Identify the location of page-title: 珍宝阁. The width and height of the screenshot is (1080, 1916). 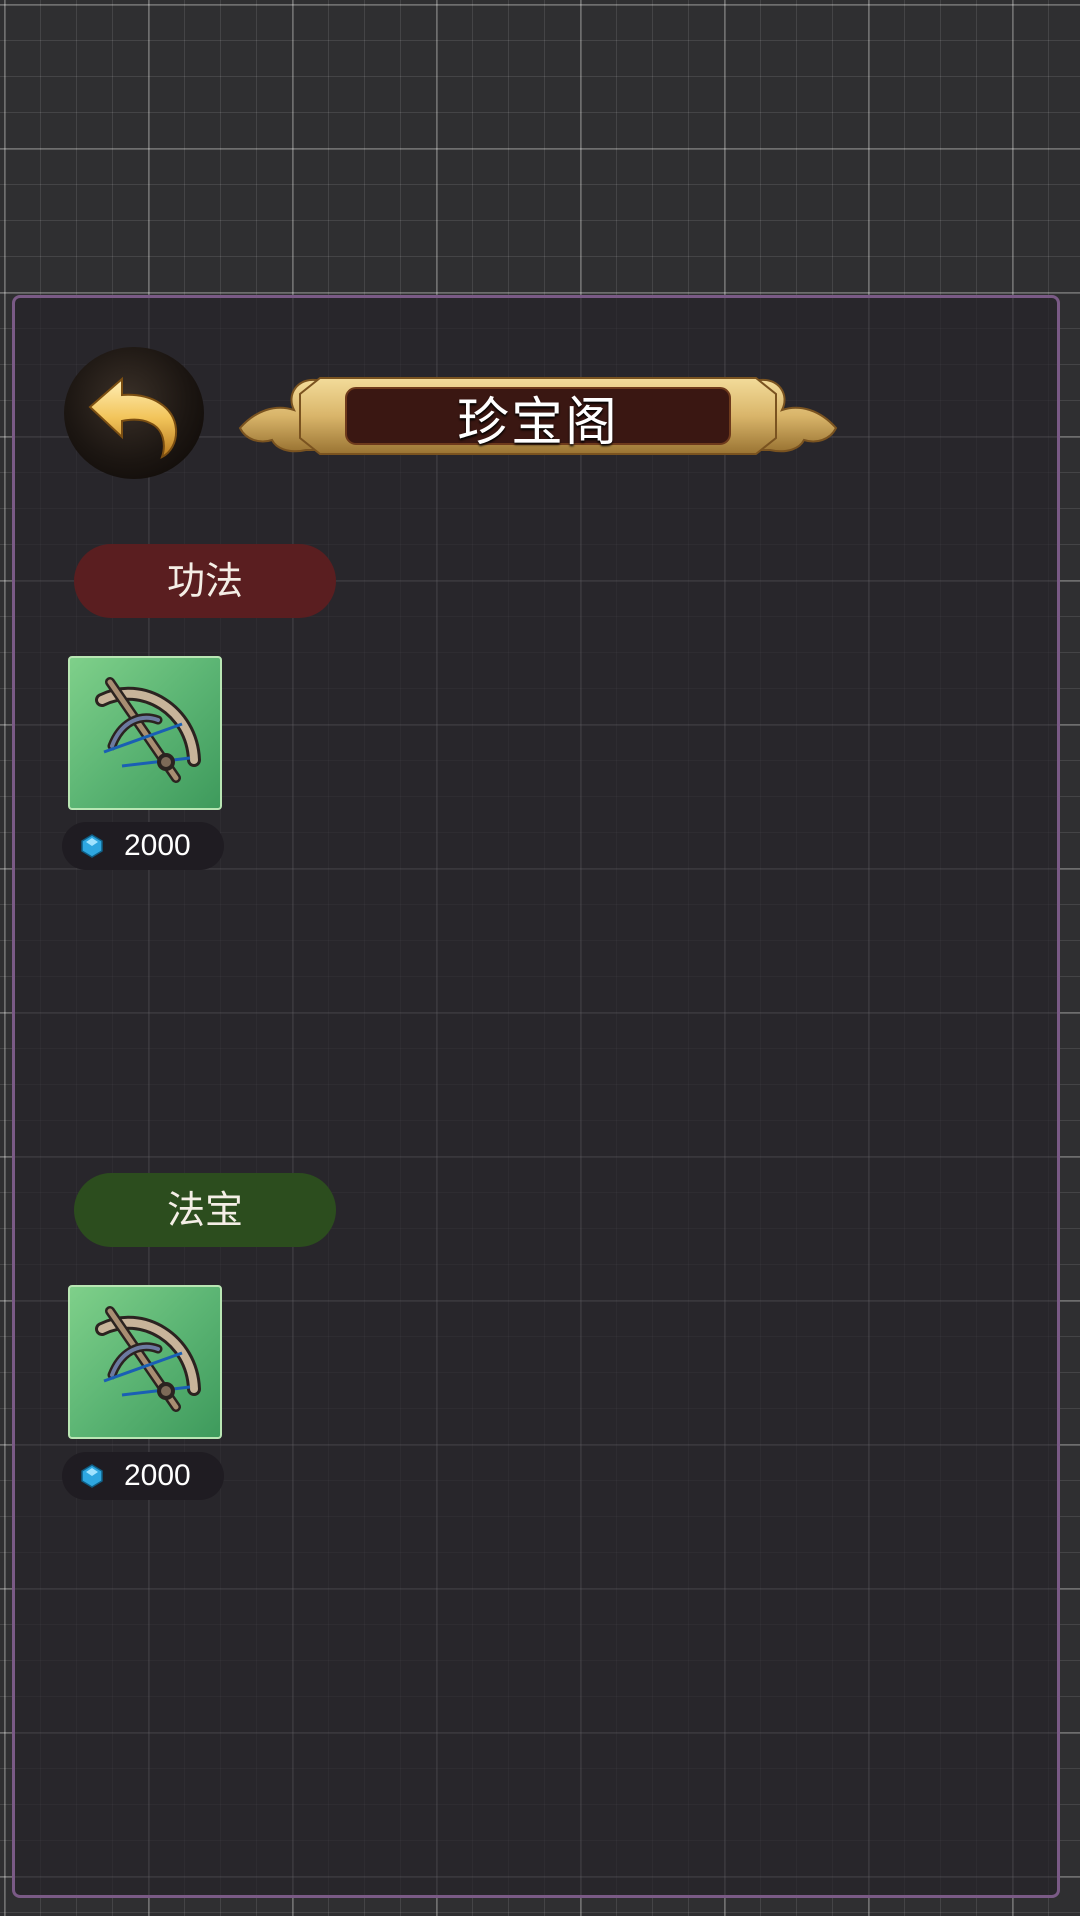
(537, 423).